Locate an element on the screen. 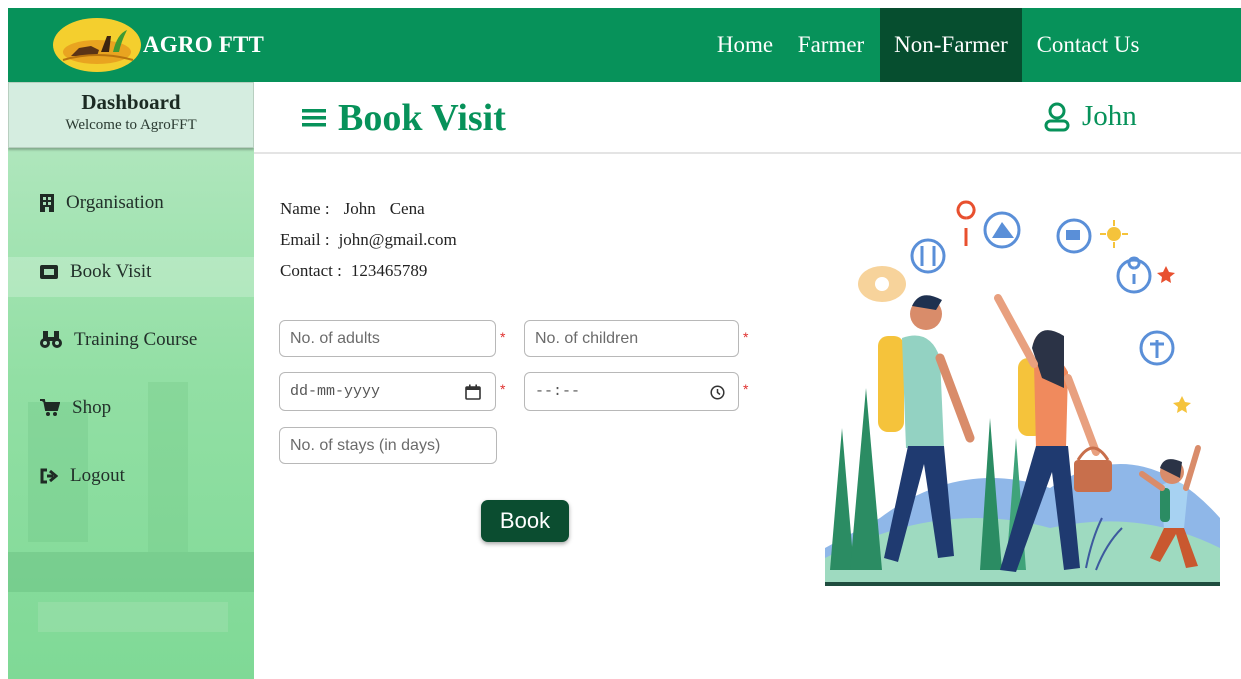 Image resolution: width=1241 pixels, height=679 pixels. profile-contact-row: Contact : 123465789 is located at coordinates (353, 271).